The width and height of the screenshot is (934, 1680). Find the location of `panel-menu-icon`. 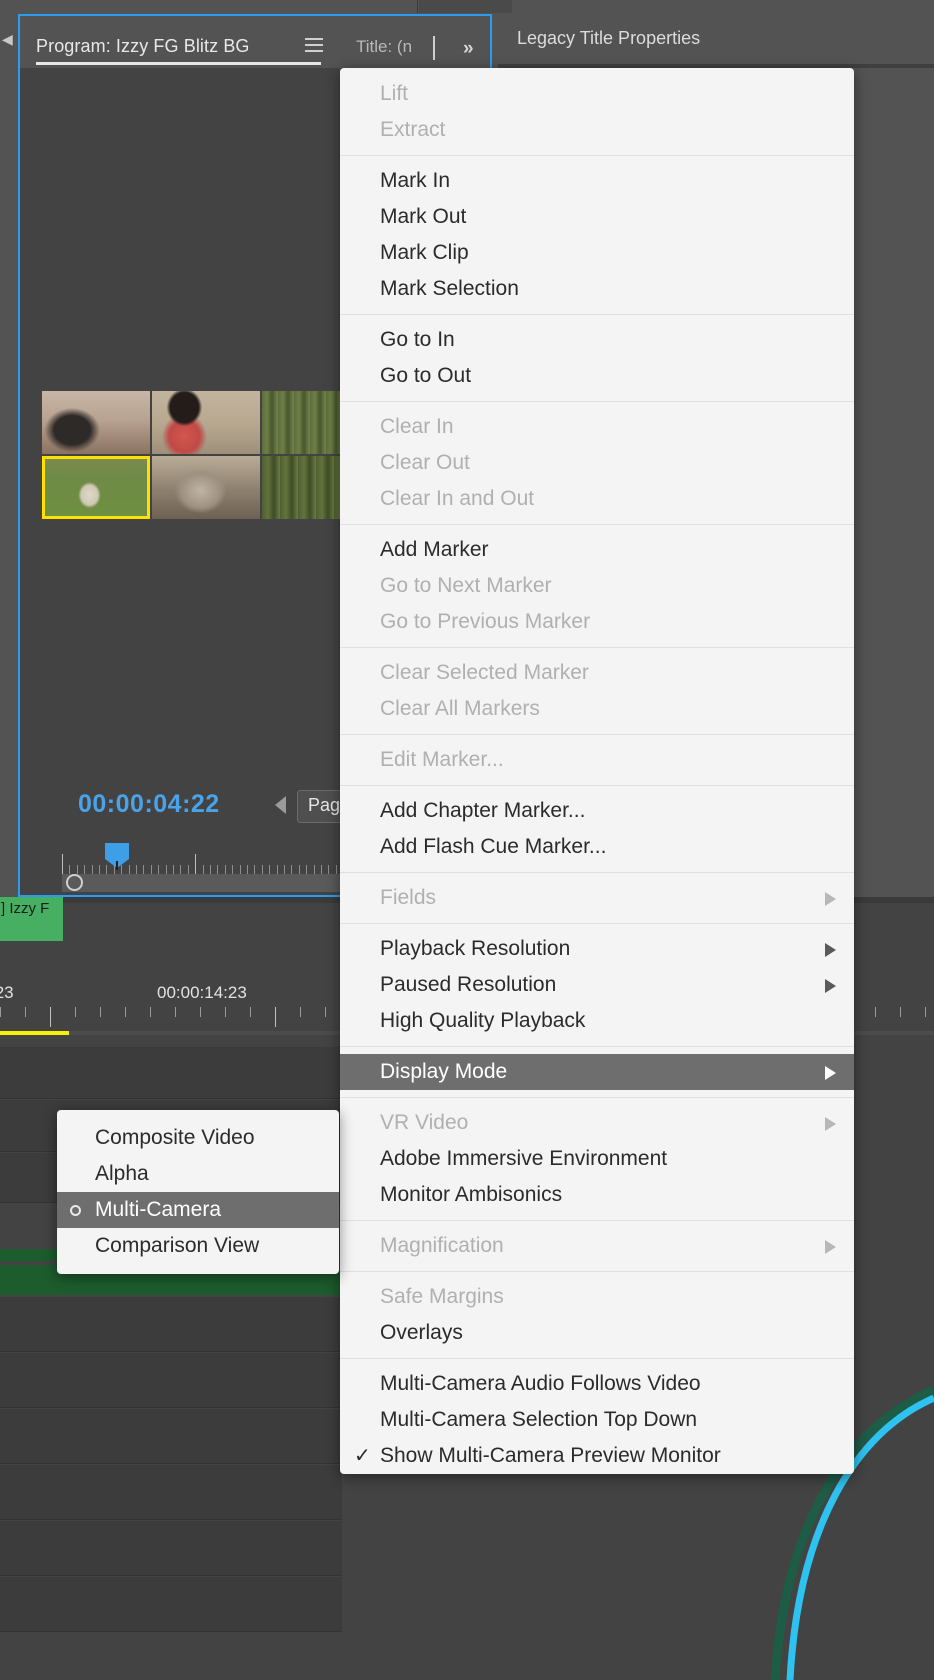

panel-menu-icon is located at coordinates (314, 45).